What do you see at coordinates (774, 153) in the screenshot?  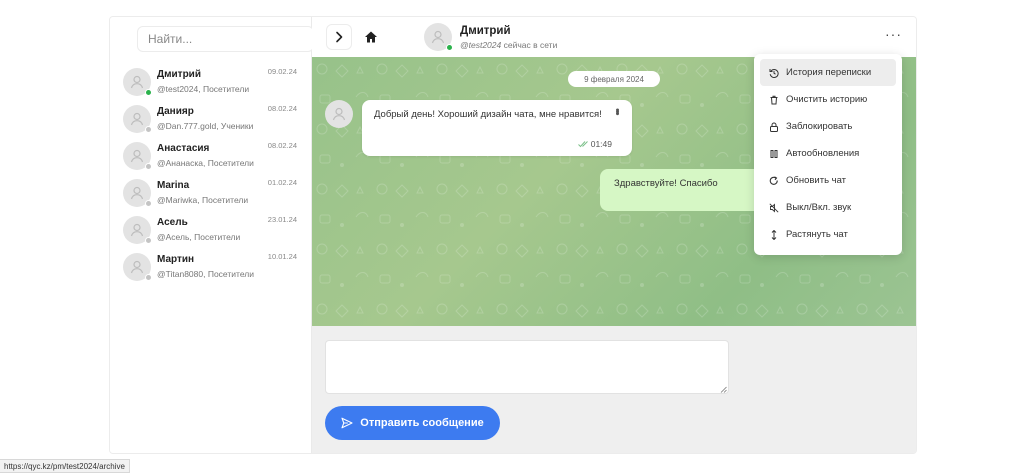 I see `pause-icon` at bounding box center [774, 153].